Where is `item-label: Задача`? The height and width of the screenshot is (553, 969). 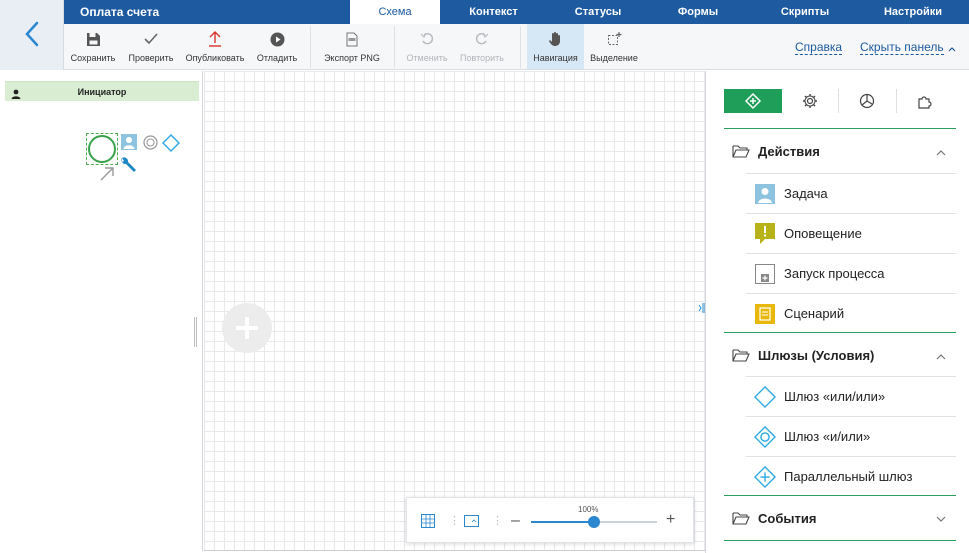
item-label: Задача is located at coordinates (806, 193).